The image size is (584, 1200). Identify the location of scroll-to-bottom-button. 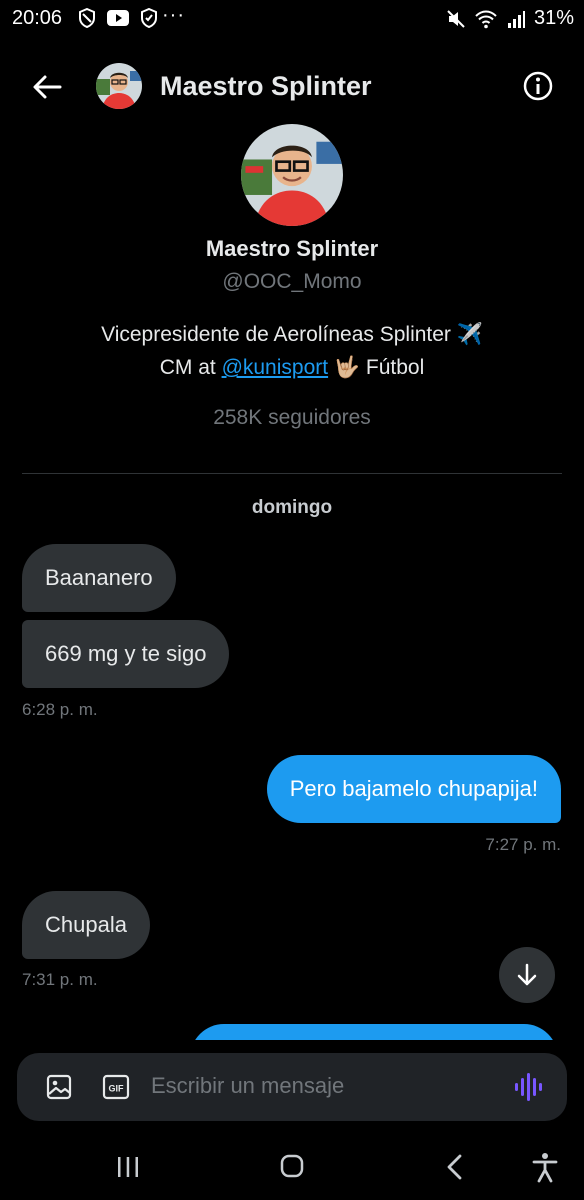
(527, 975).